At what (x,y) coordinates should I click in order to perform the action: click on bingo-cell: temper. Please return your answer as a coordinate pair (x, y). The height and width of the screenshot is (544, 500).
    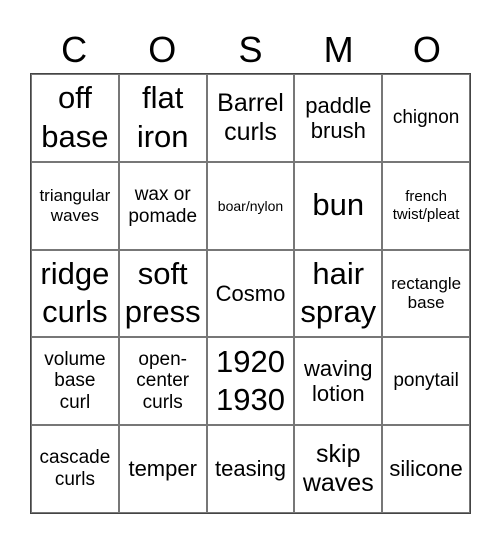
    Looking at the image, I should click on (162, 469).